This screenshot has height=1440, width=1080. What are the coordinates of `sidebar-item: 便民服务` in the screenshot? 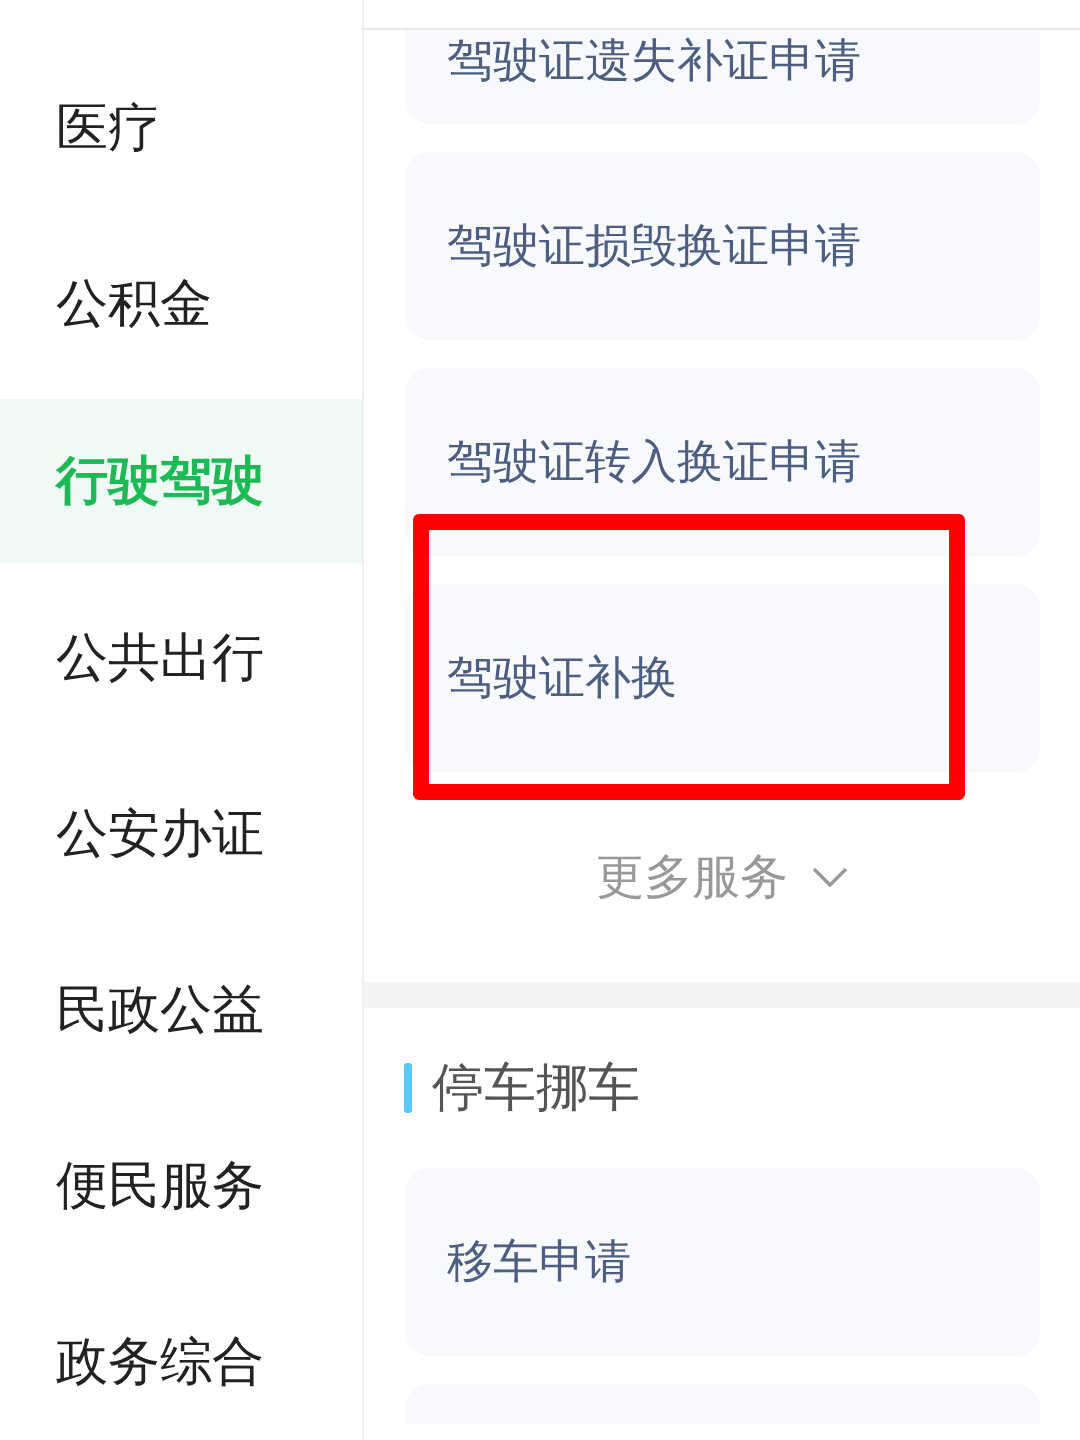 It's located at (181, 1186).